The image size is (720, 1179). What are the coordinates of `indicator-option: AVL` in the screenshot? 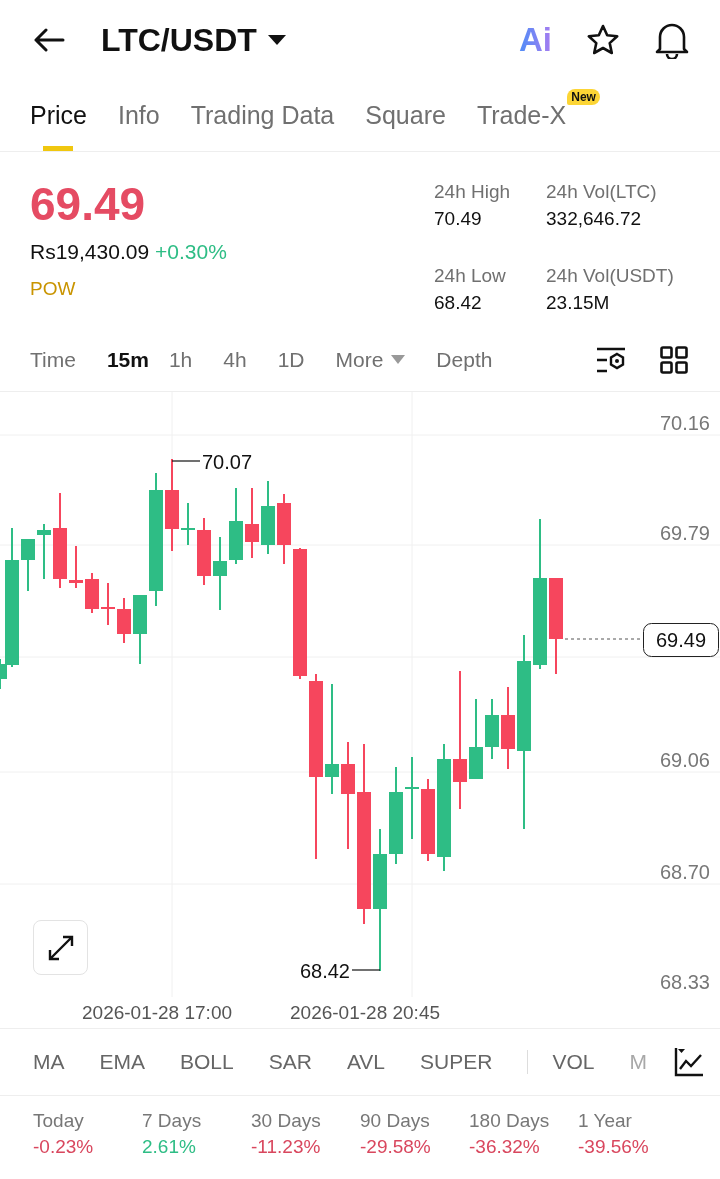 It's located at (366, 1062).